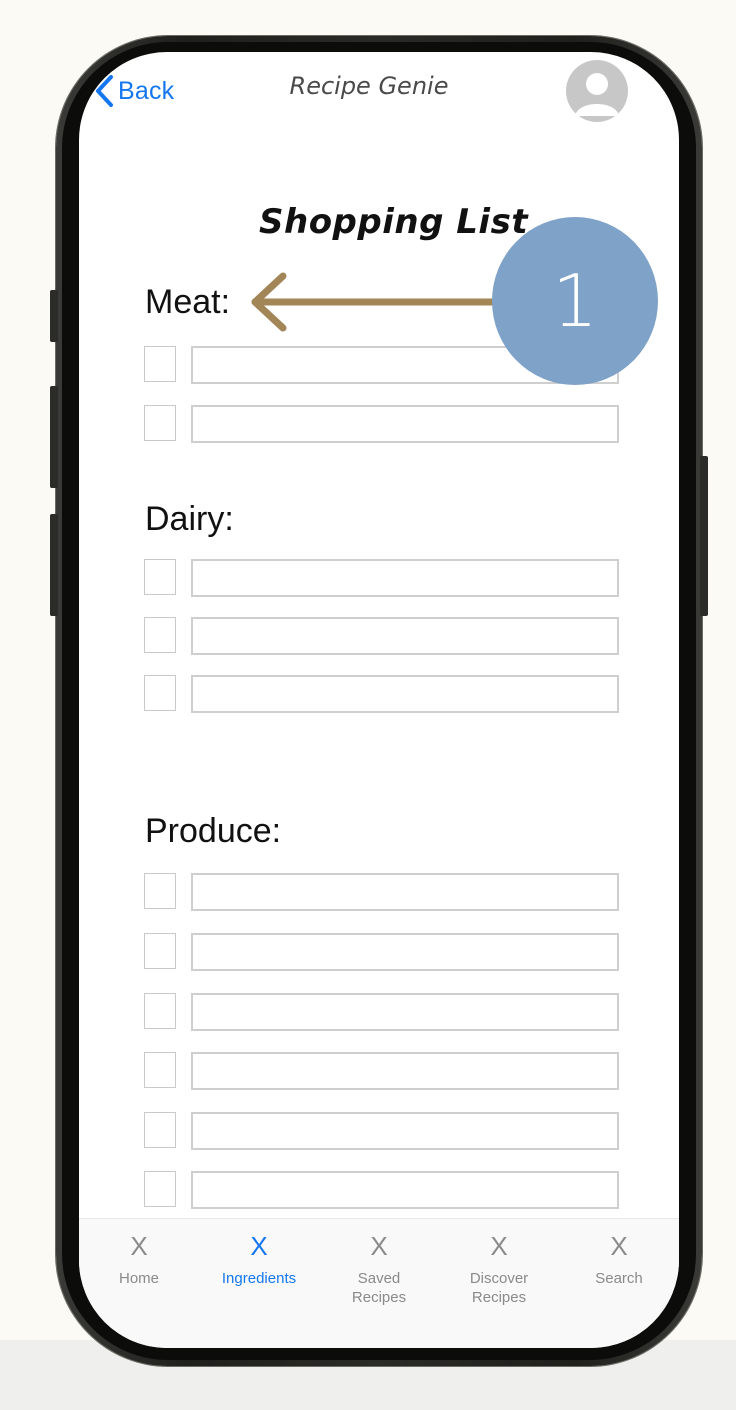 This screenshot has height=1410, width=736. I want to click on annotation-arrow-icon, so click(376, 302).